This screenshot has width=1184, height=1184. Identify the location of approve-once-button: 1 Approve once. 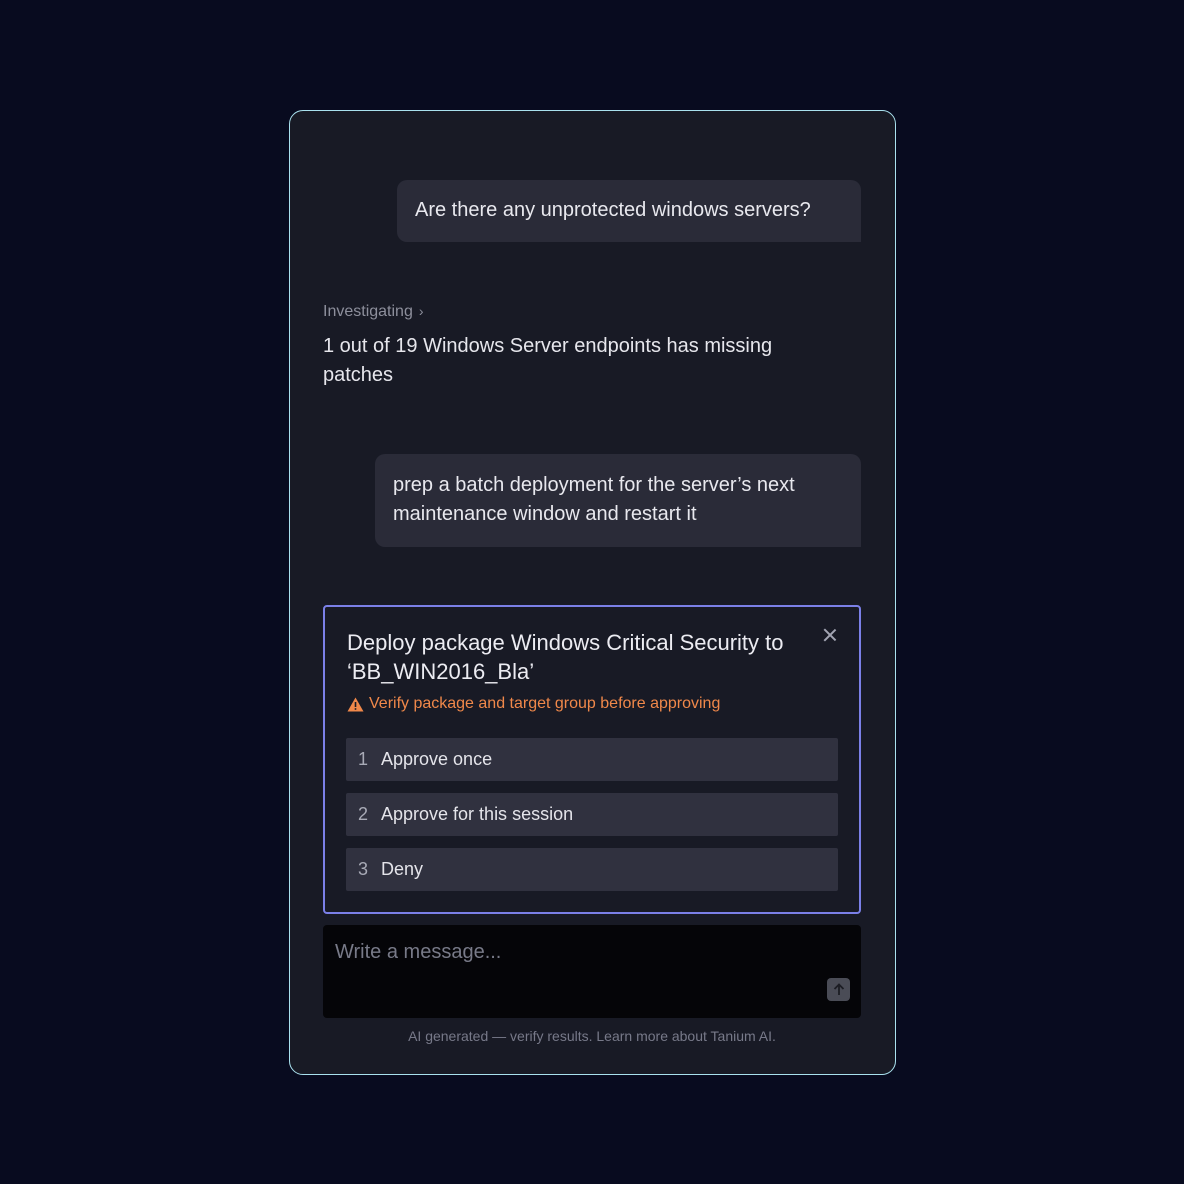
(592, 759).